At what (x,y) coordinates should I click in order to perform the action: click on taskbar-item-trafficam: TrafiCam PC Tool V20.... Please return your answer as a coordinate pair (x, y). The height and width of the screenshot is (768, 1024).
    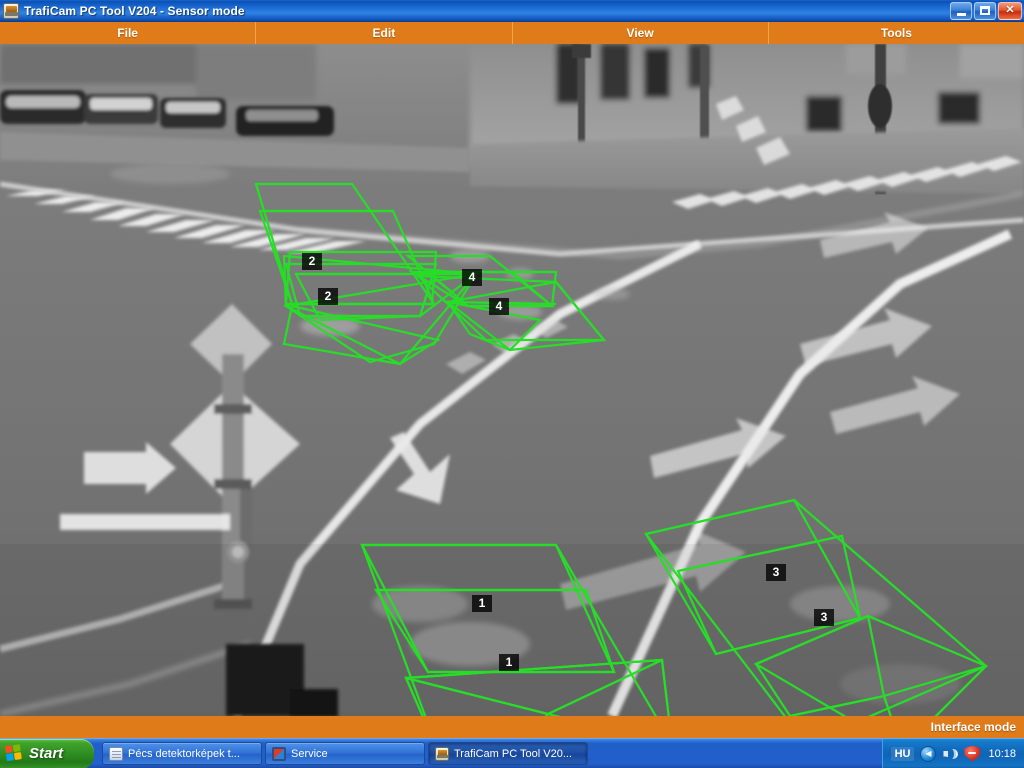
    Looking at the image, I should click on (508, 753).